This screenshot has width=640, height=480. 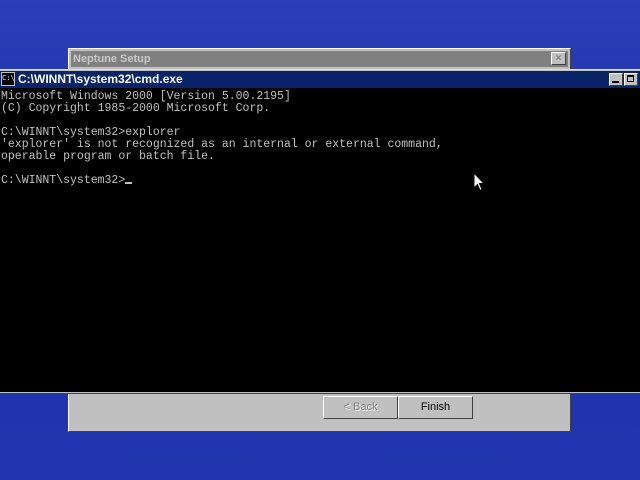 What do you see at coordinates (136, 108) in the screenshot?
I see `console-line: (C) Copyright 1985-2000 Microsoft Corp.` at bounding box center [136, 108].